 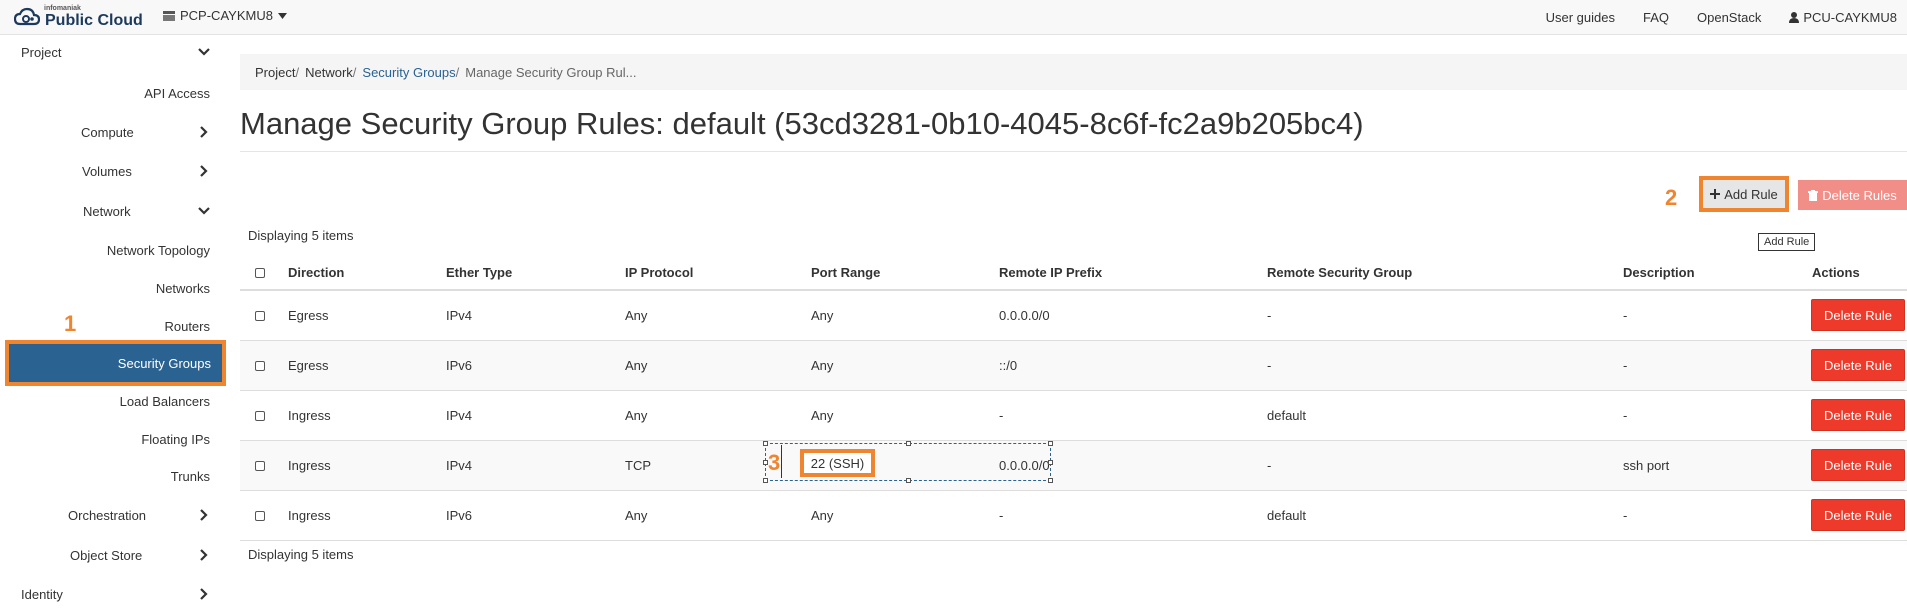 What do you see at coordinates (70, 323) in the screenshot?
I see `annotation-1: 1` at bounding box center [70, 323].